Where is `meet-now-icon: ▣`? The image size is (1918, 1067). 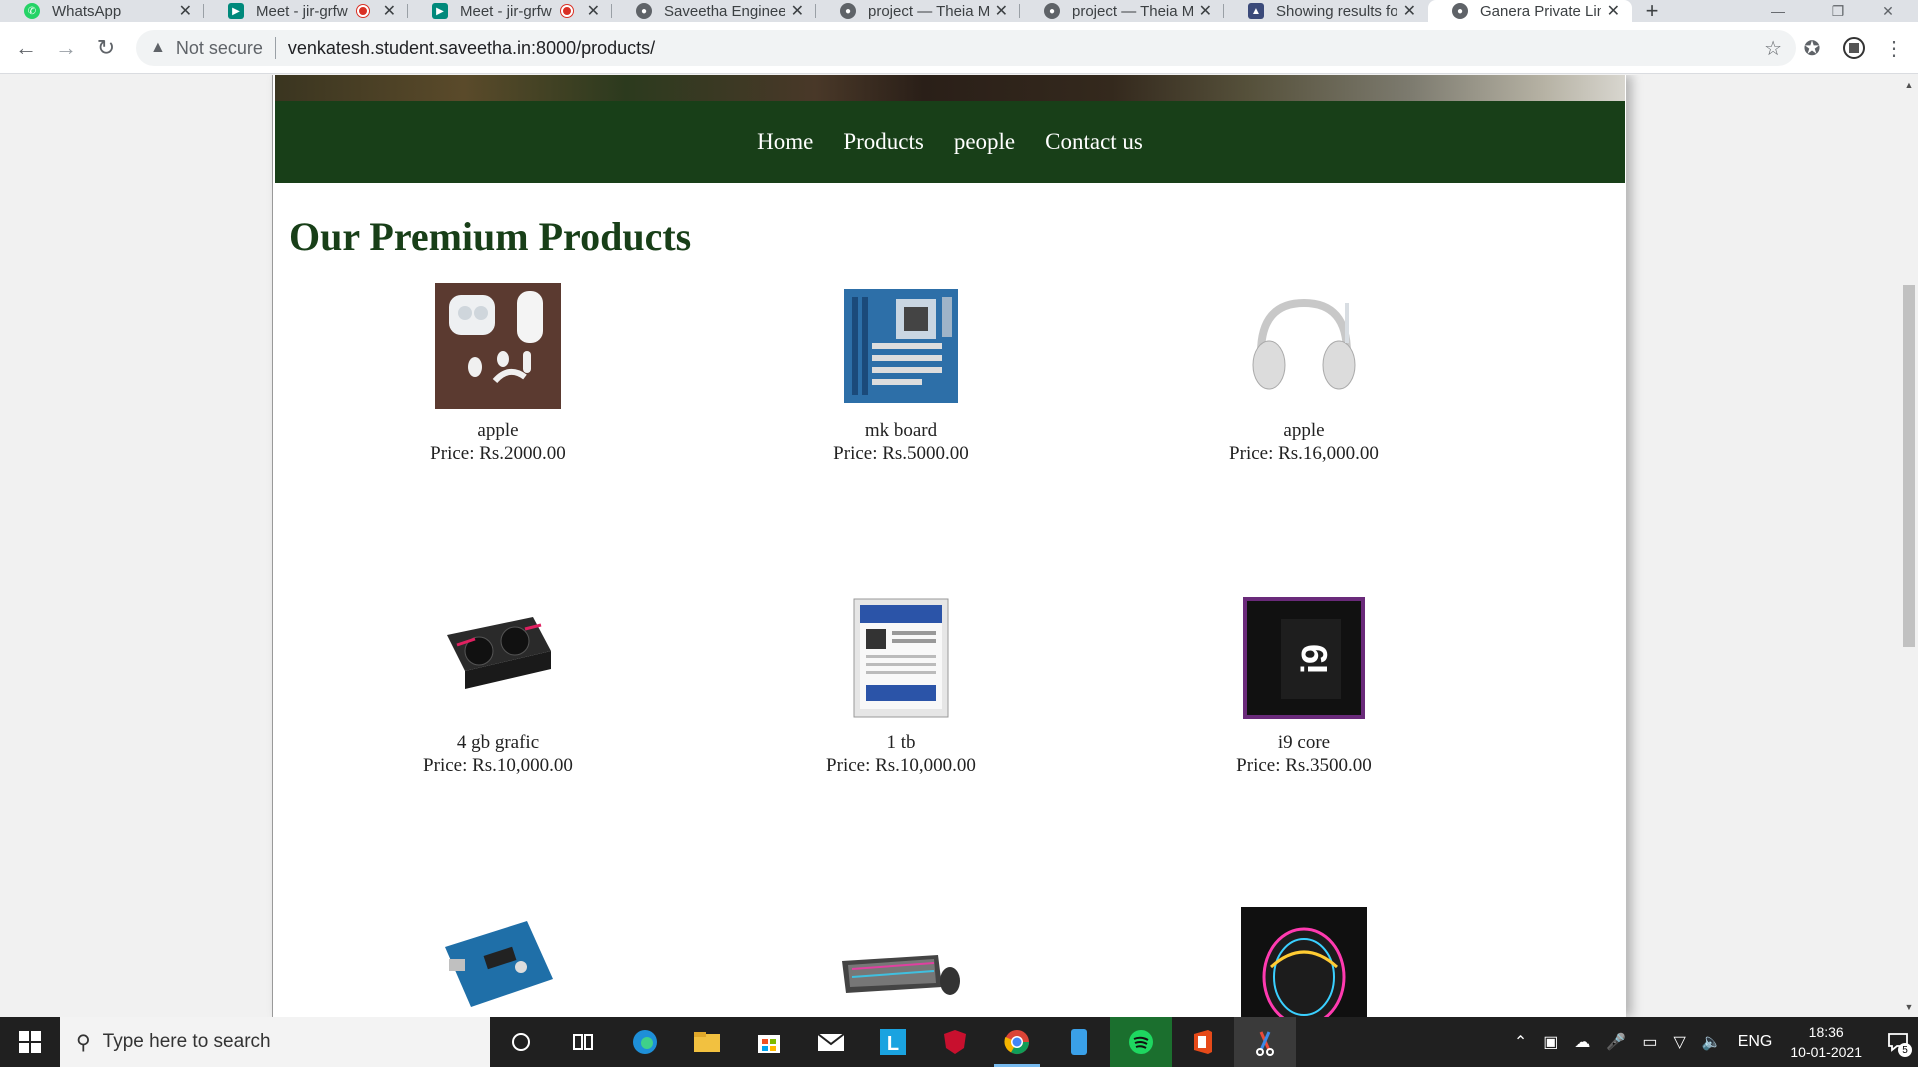 meet-now-icon: ▣ is located at coordinates (1550, 1042).